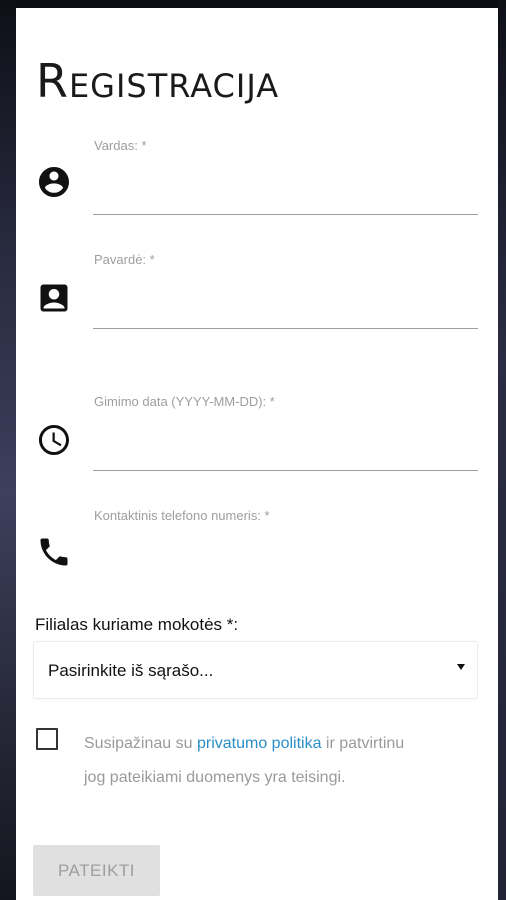  What do you see at coordinates (120, 145) in the screenshot?
I see `first-name-label: Vardas: *` at bounding box center [120, 145].